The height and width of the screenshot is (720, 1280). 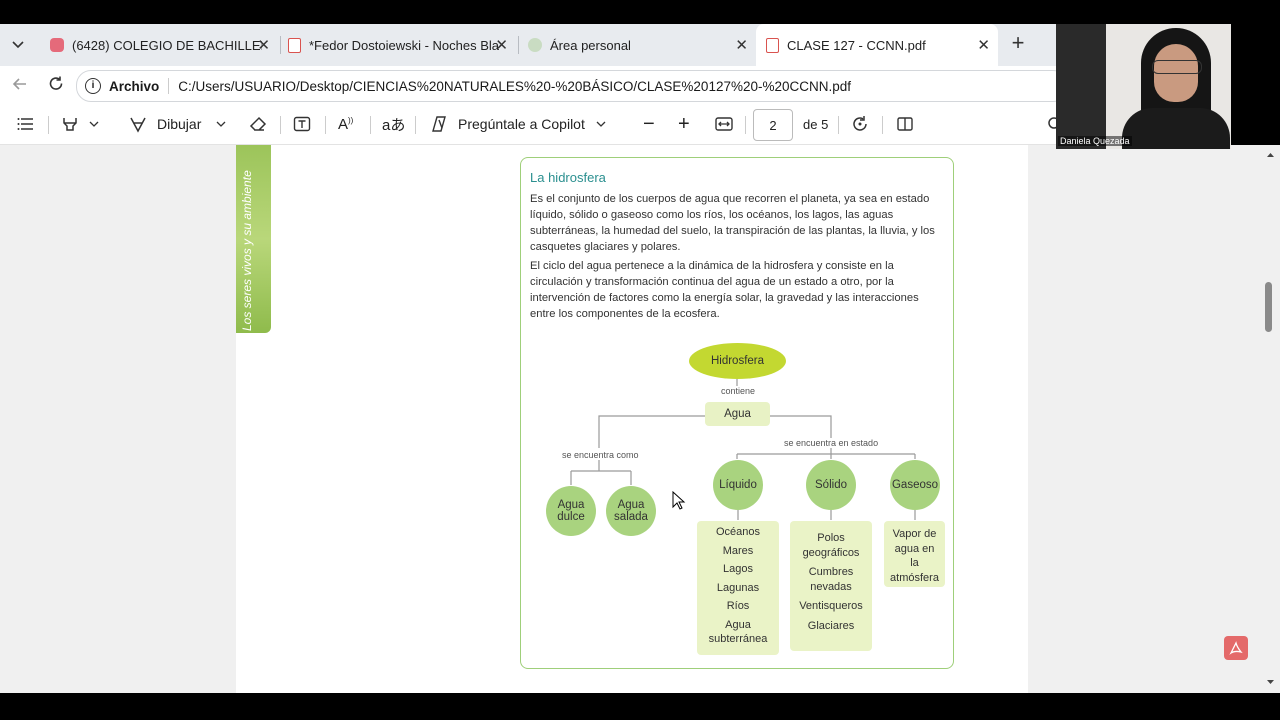 I want to click on node-solido: Sólido, so click(x=831, y=485).